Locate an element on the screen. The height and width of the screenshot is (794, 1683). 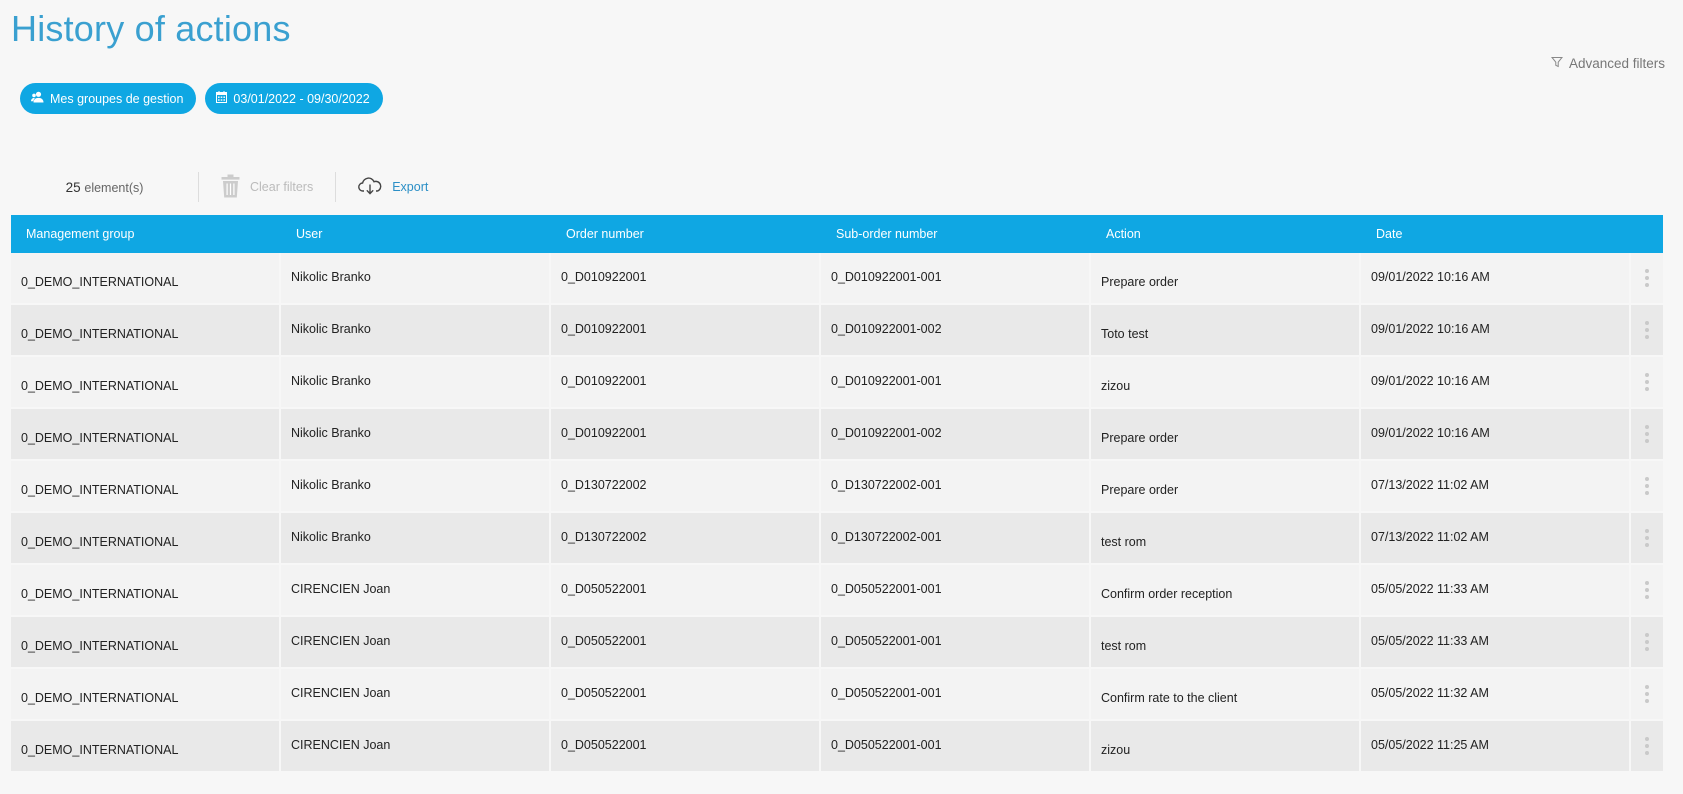
advanced-filters-button: Advanced filters is located at coordinates (1607, 63).